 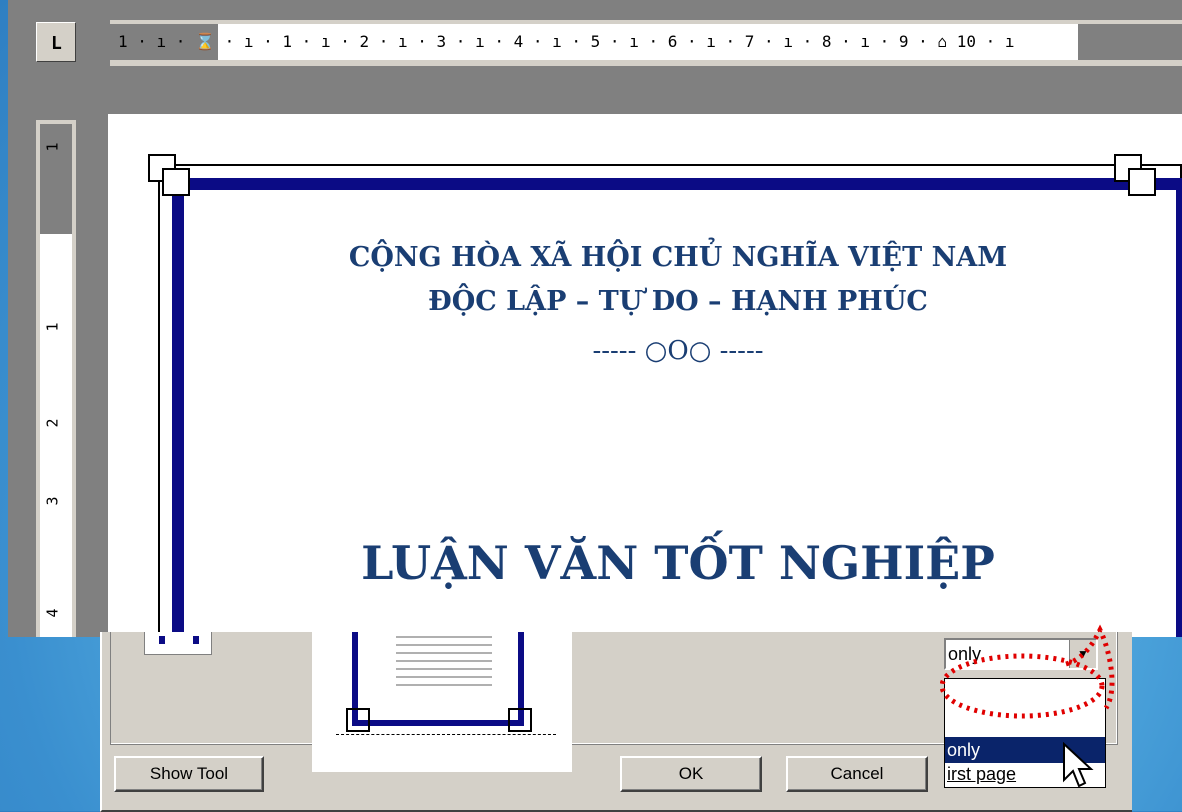 I want to click on ok-button: OK, so click(x=691, y=774).